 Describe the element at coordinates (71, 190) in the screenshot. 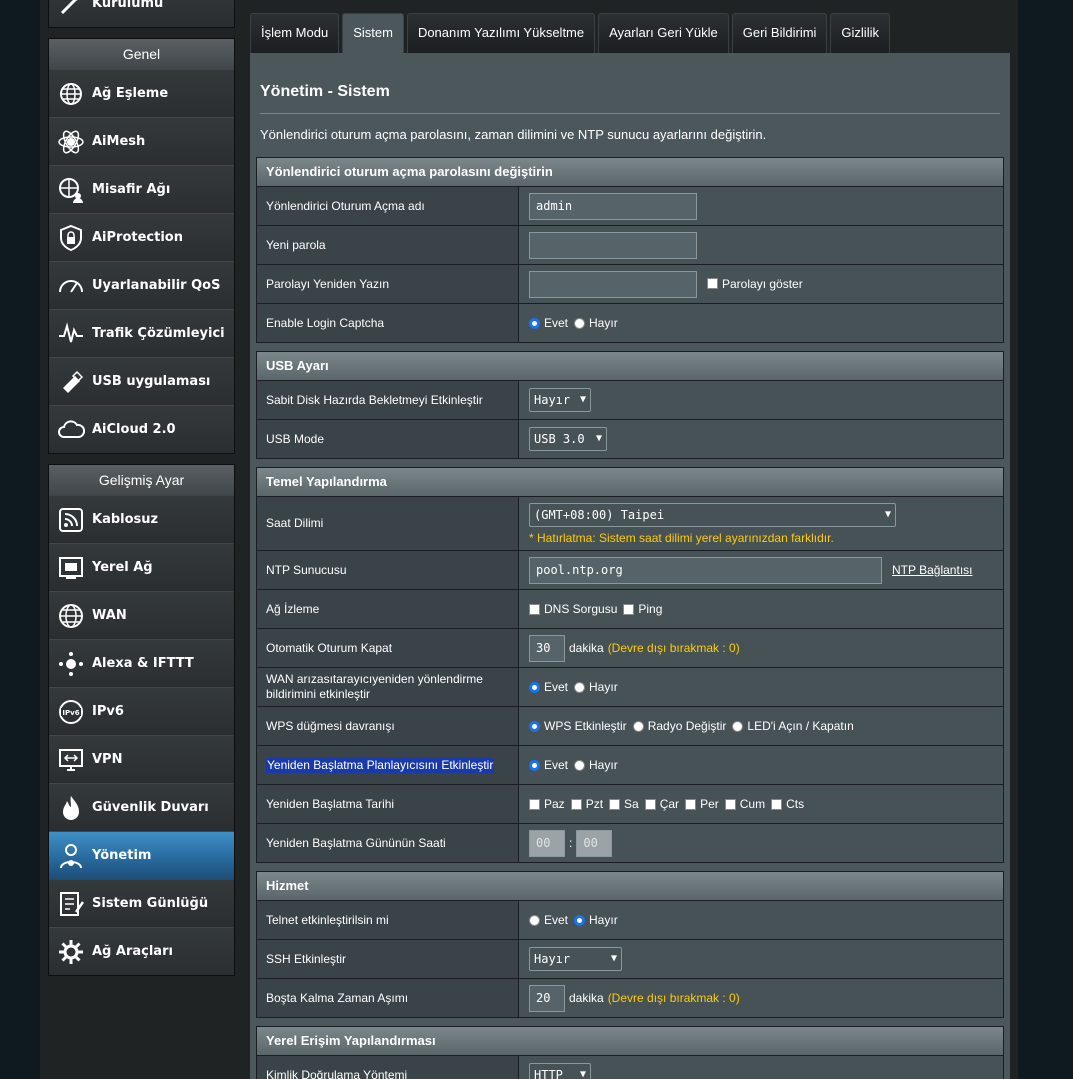

I see `guest-globe-icon` at that location.